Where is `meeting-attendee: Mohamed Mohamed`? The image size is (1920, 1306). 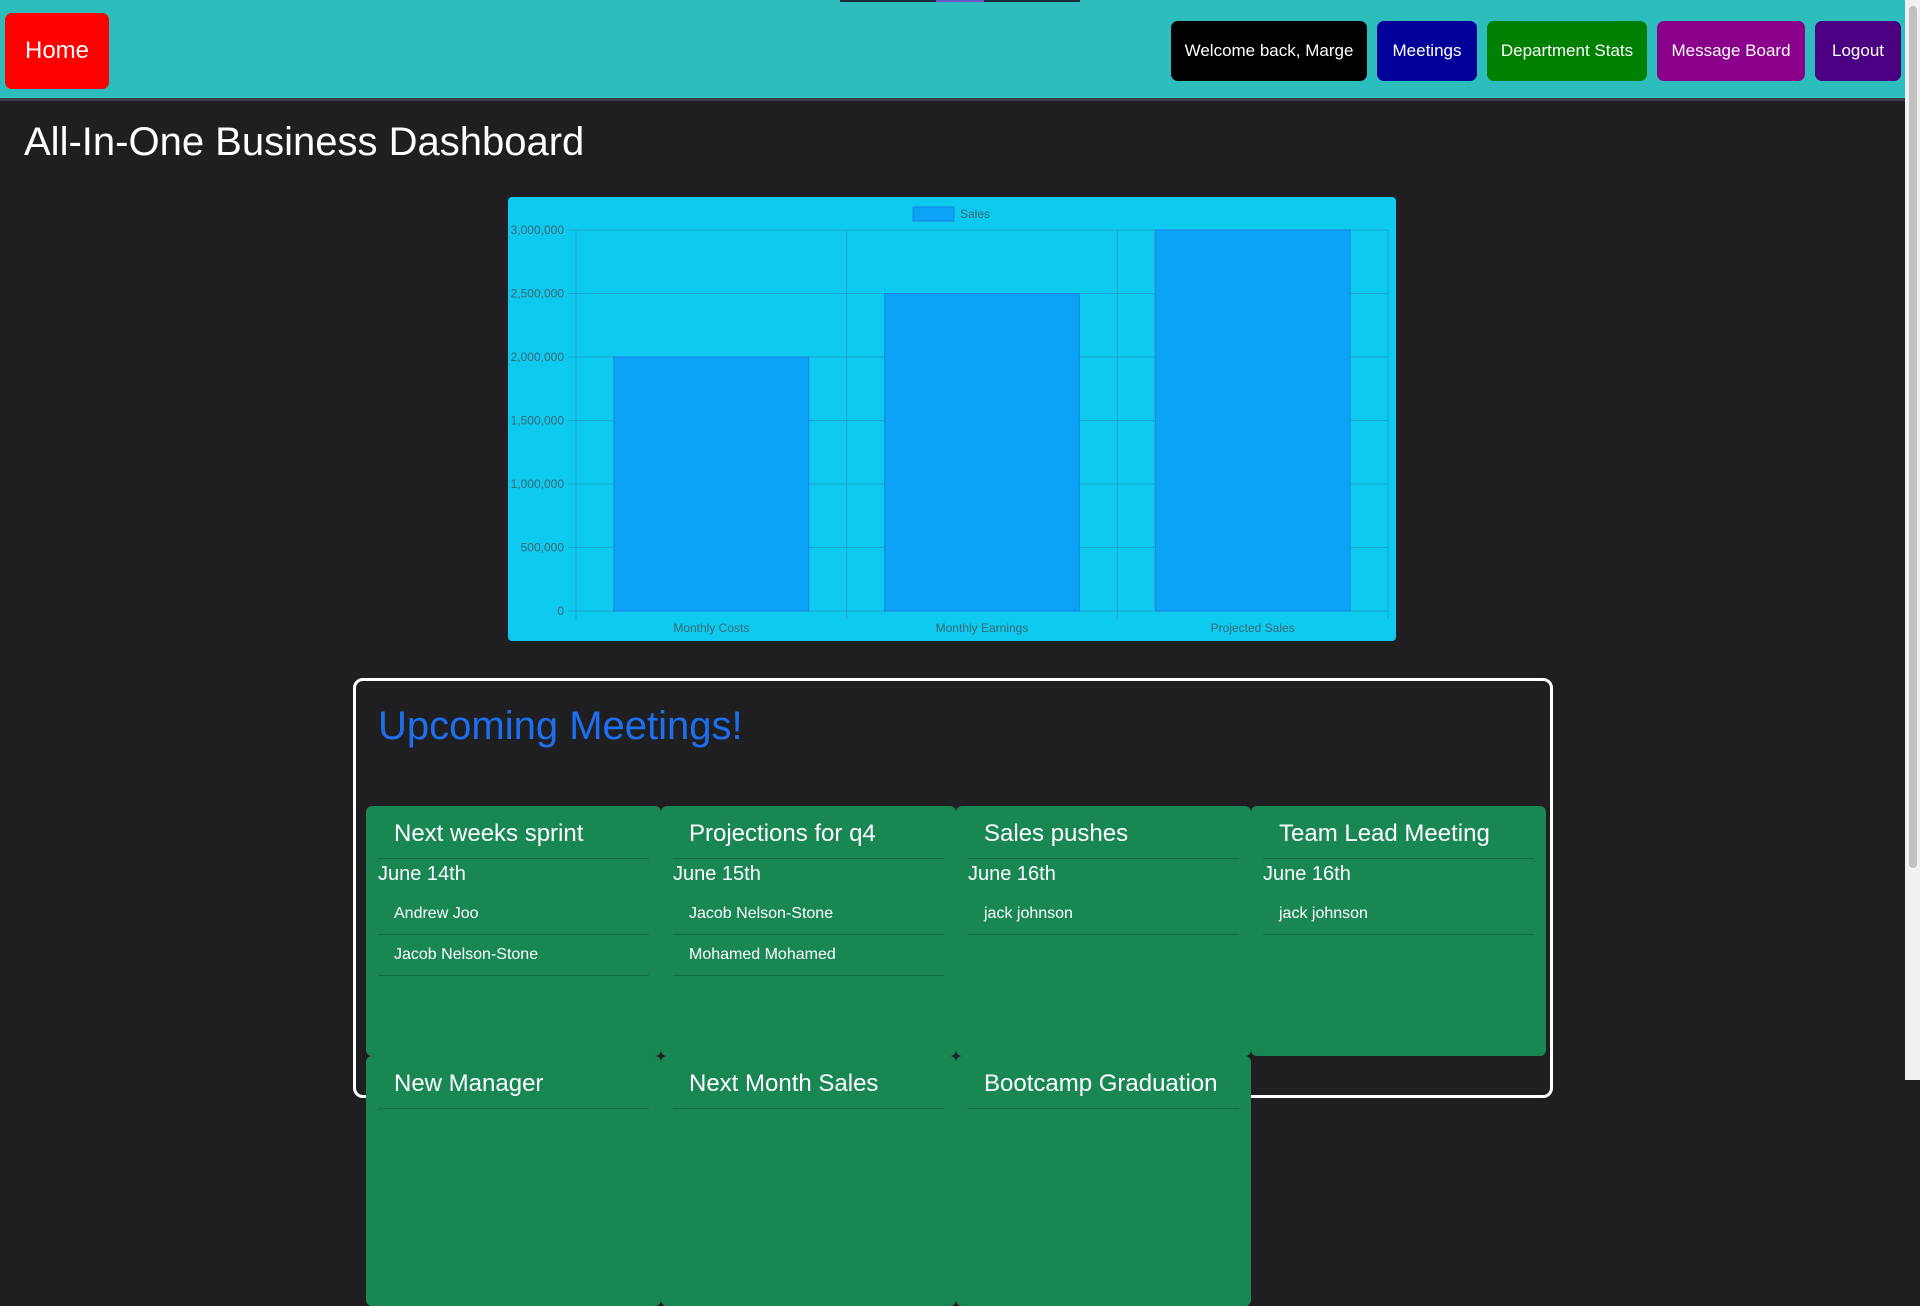 meeting-attendee: Mohamed Mohamed is located at coordinates (808, 955).